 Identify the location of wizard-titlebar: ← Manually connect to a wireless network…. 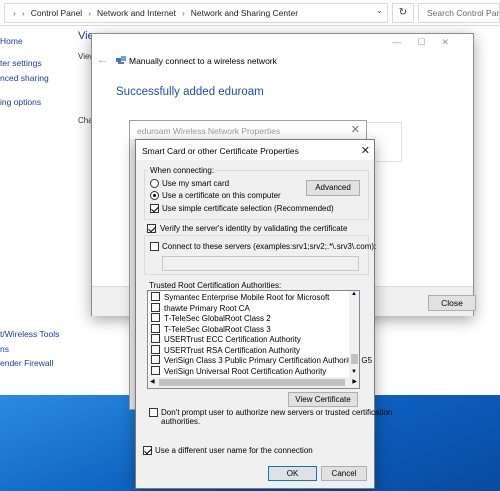
(282, 59).